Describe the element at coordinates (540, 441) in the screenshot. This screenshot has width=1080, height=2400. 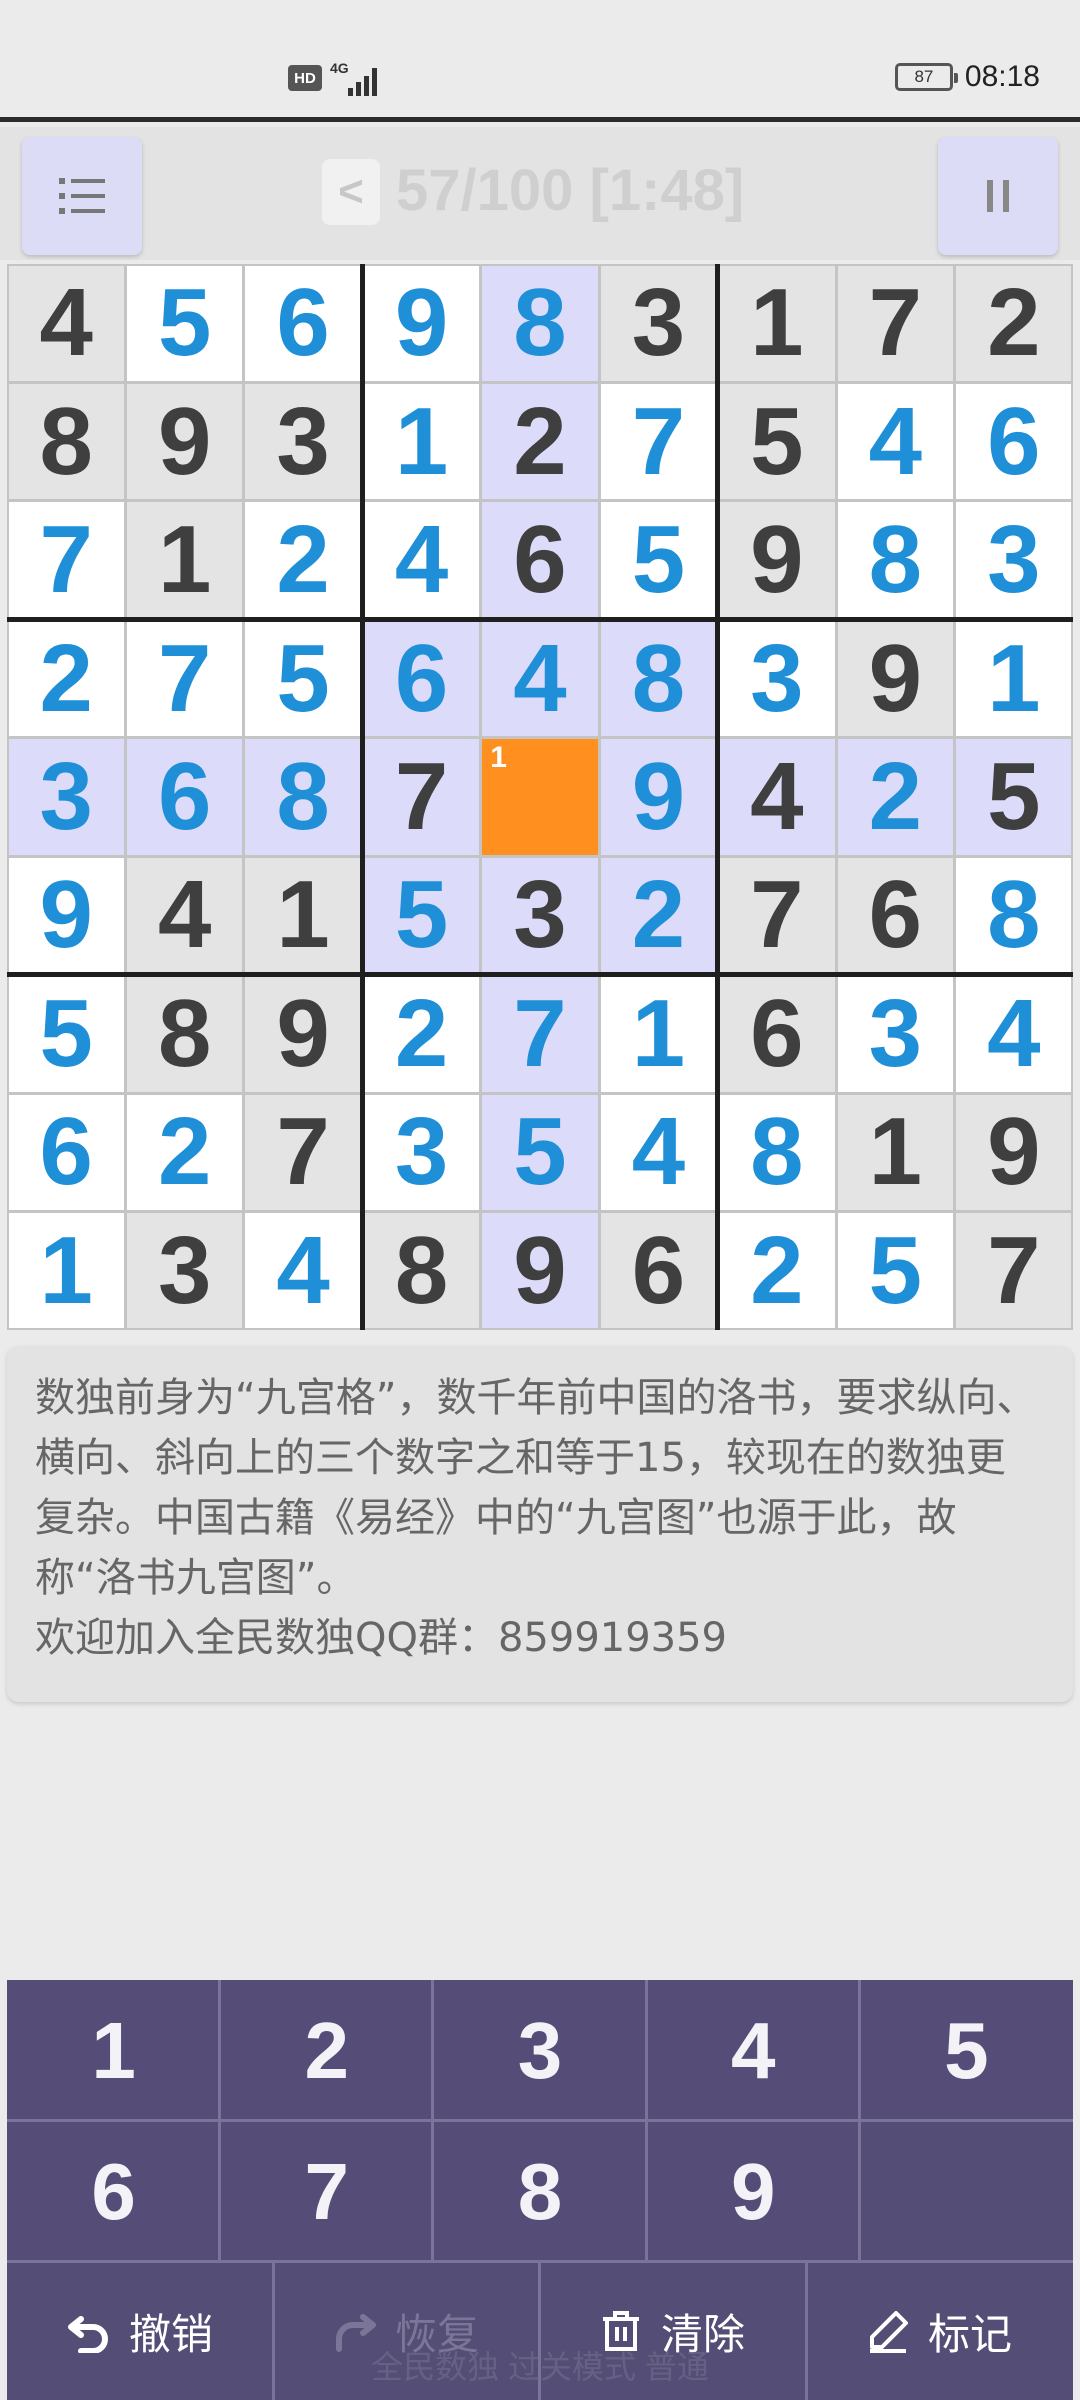
I see `sudoku-cell-r2c5: 2` at that location.